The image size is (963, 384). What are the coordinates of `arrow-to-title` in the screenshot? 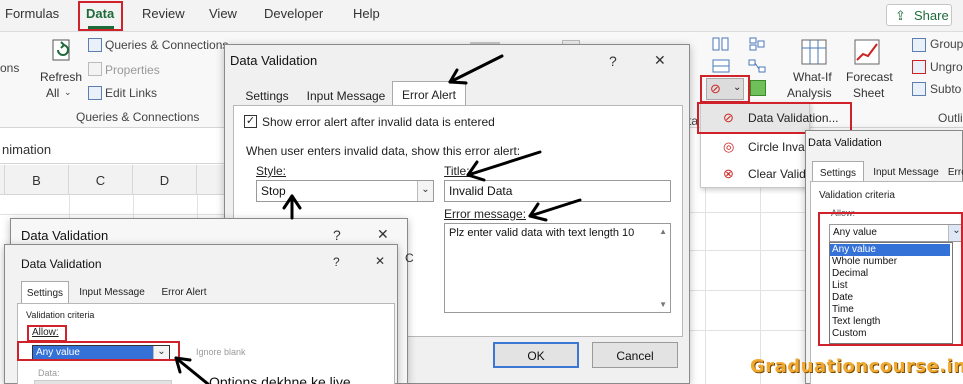 It's located at (504, 163).